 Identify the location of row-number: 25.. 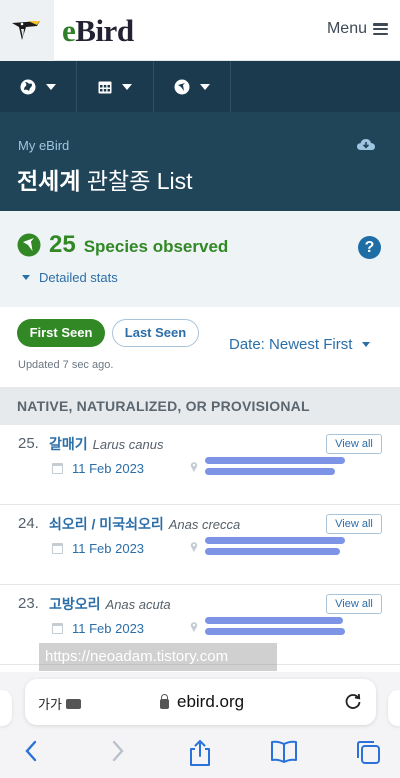
(28, 443).